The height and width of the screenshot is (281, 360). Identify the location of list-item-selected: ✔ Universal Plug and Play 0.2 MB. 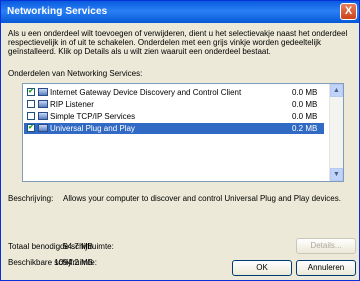
(174, 128).